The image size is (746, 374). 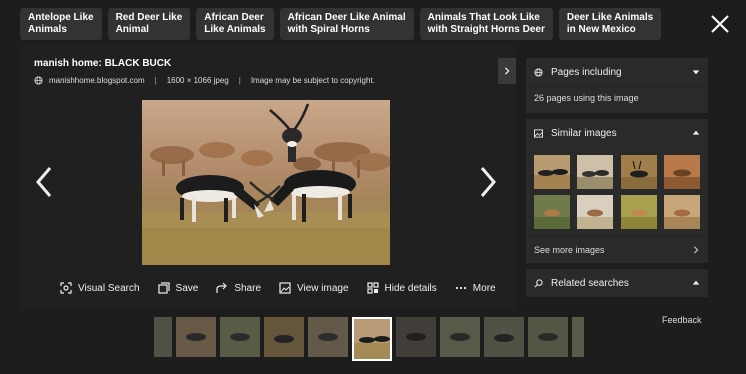 I want to click on chip-label-line2: with Straight Horns Deer, so click(x=486, y=29).